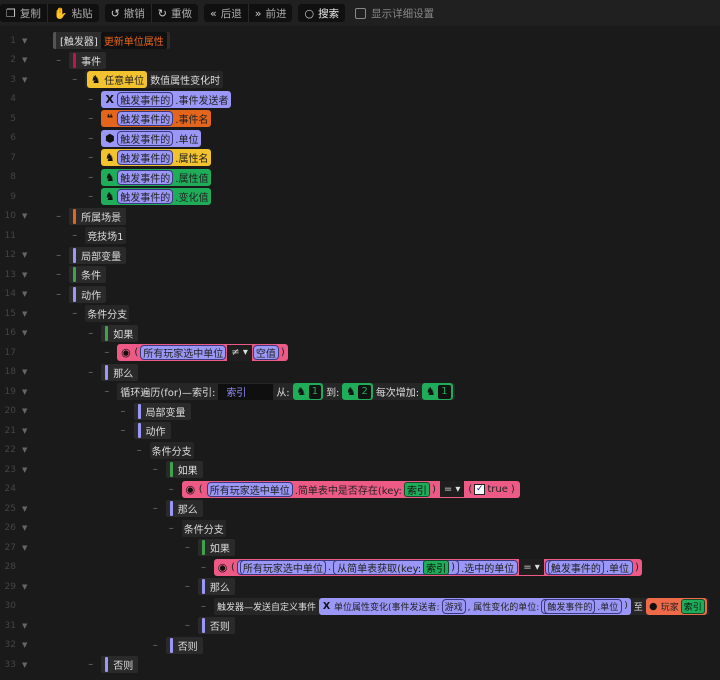  What do you see at coordinates (24, 13) in the screenshot?
I see `copy-button: ❐ 复制` at bounding box center [24, 13].